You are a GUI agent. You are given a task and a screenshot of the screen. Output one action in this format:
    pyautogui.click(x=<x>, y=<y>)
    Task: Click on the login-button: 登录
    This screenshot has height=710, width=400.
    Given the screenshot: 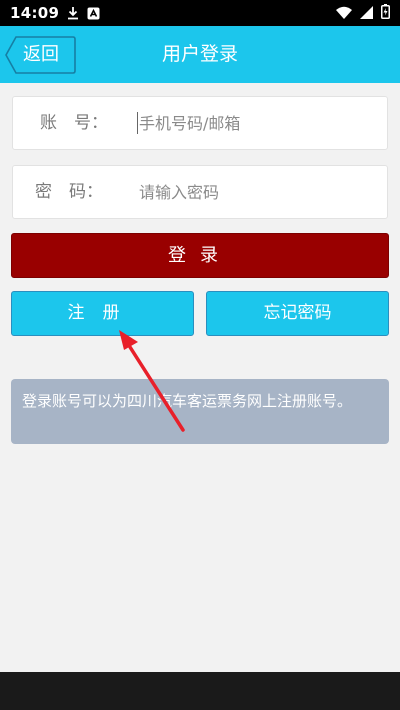 What is the action you would take?
    pyautogui.click(x=200, y=255)
    